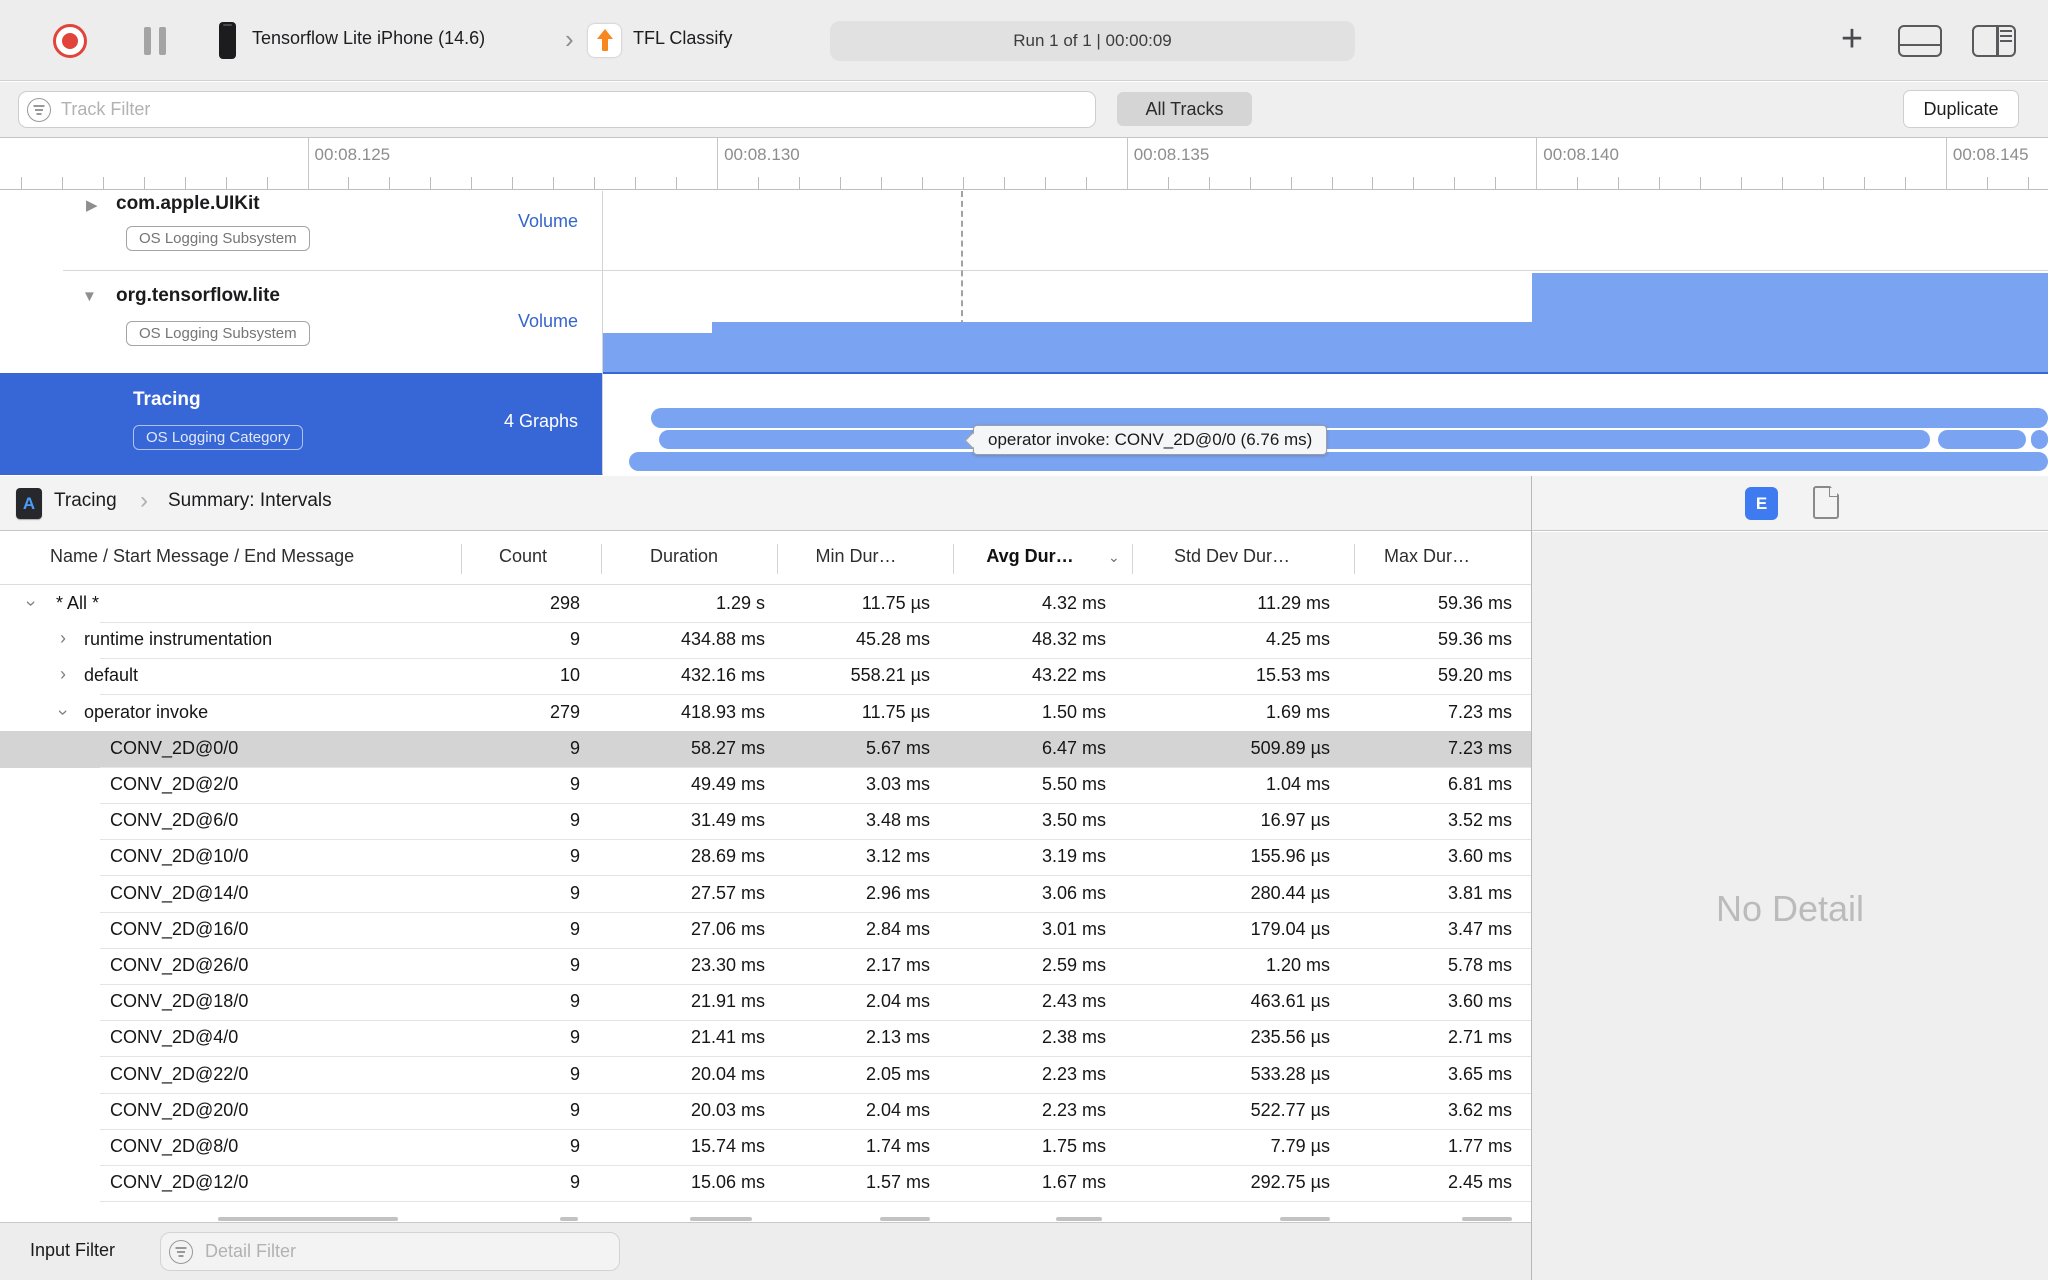  I want to click on row-max: 7.23 ms, so click(1479, 747).